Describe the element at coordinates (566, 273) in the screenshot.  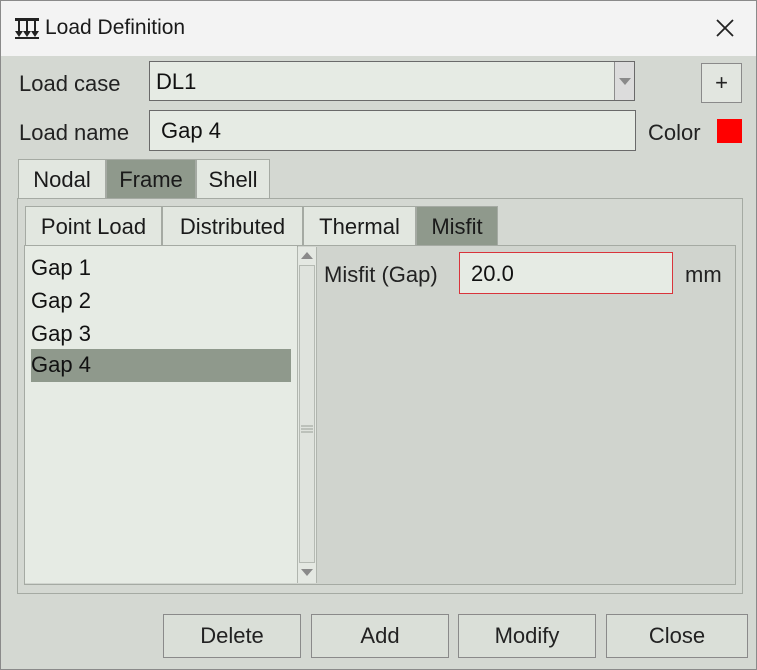
I see `misfit-gap-input: 20.0` at that location.